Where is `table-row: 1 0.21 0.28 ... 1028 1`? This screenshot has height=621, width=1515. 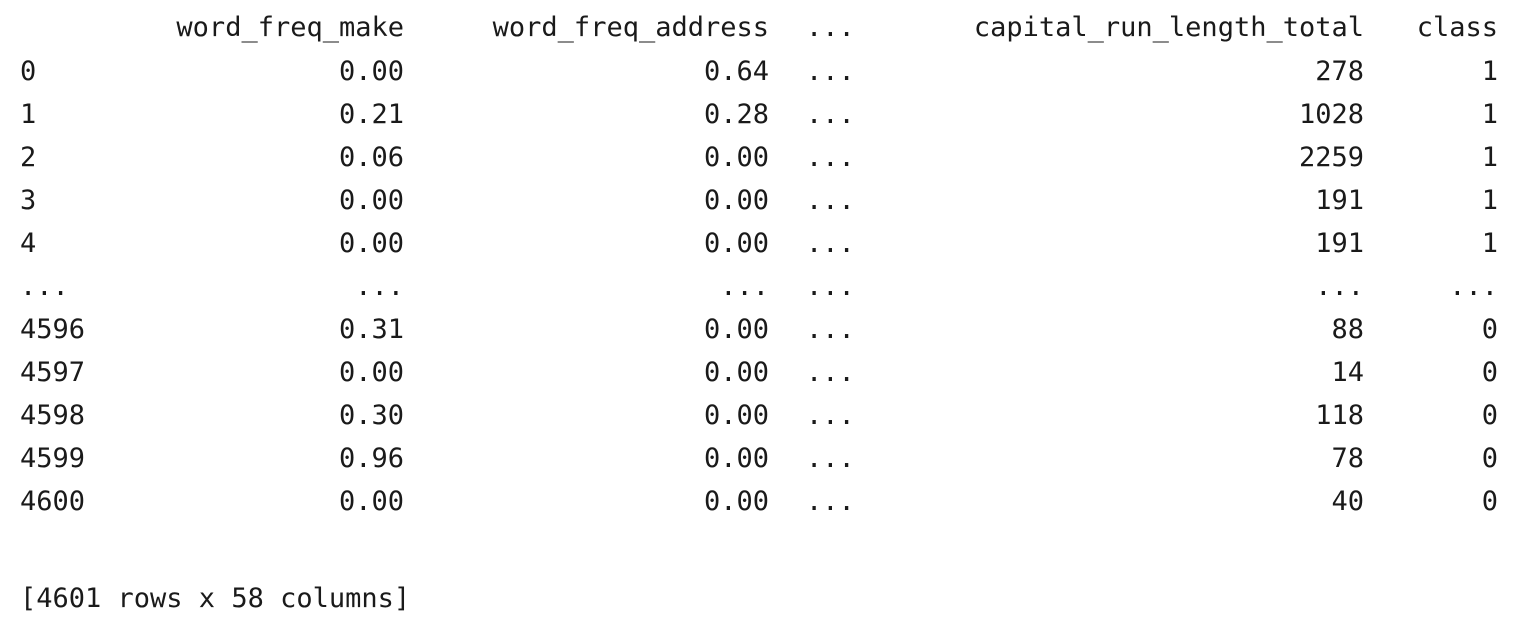
table-row: 1 0.21 0.28 ... 1028 1 is located at coordinates (757, 115).